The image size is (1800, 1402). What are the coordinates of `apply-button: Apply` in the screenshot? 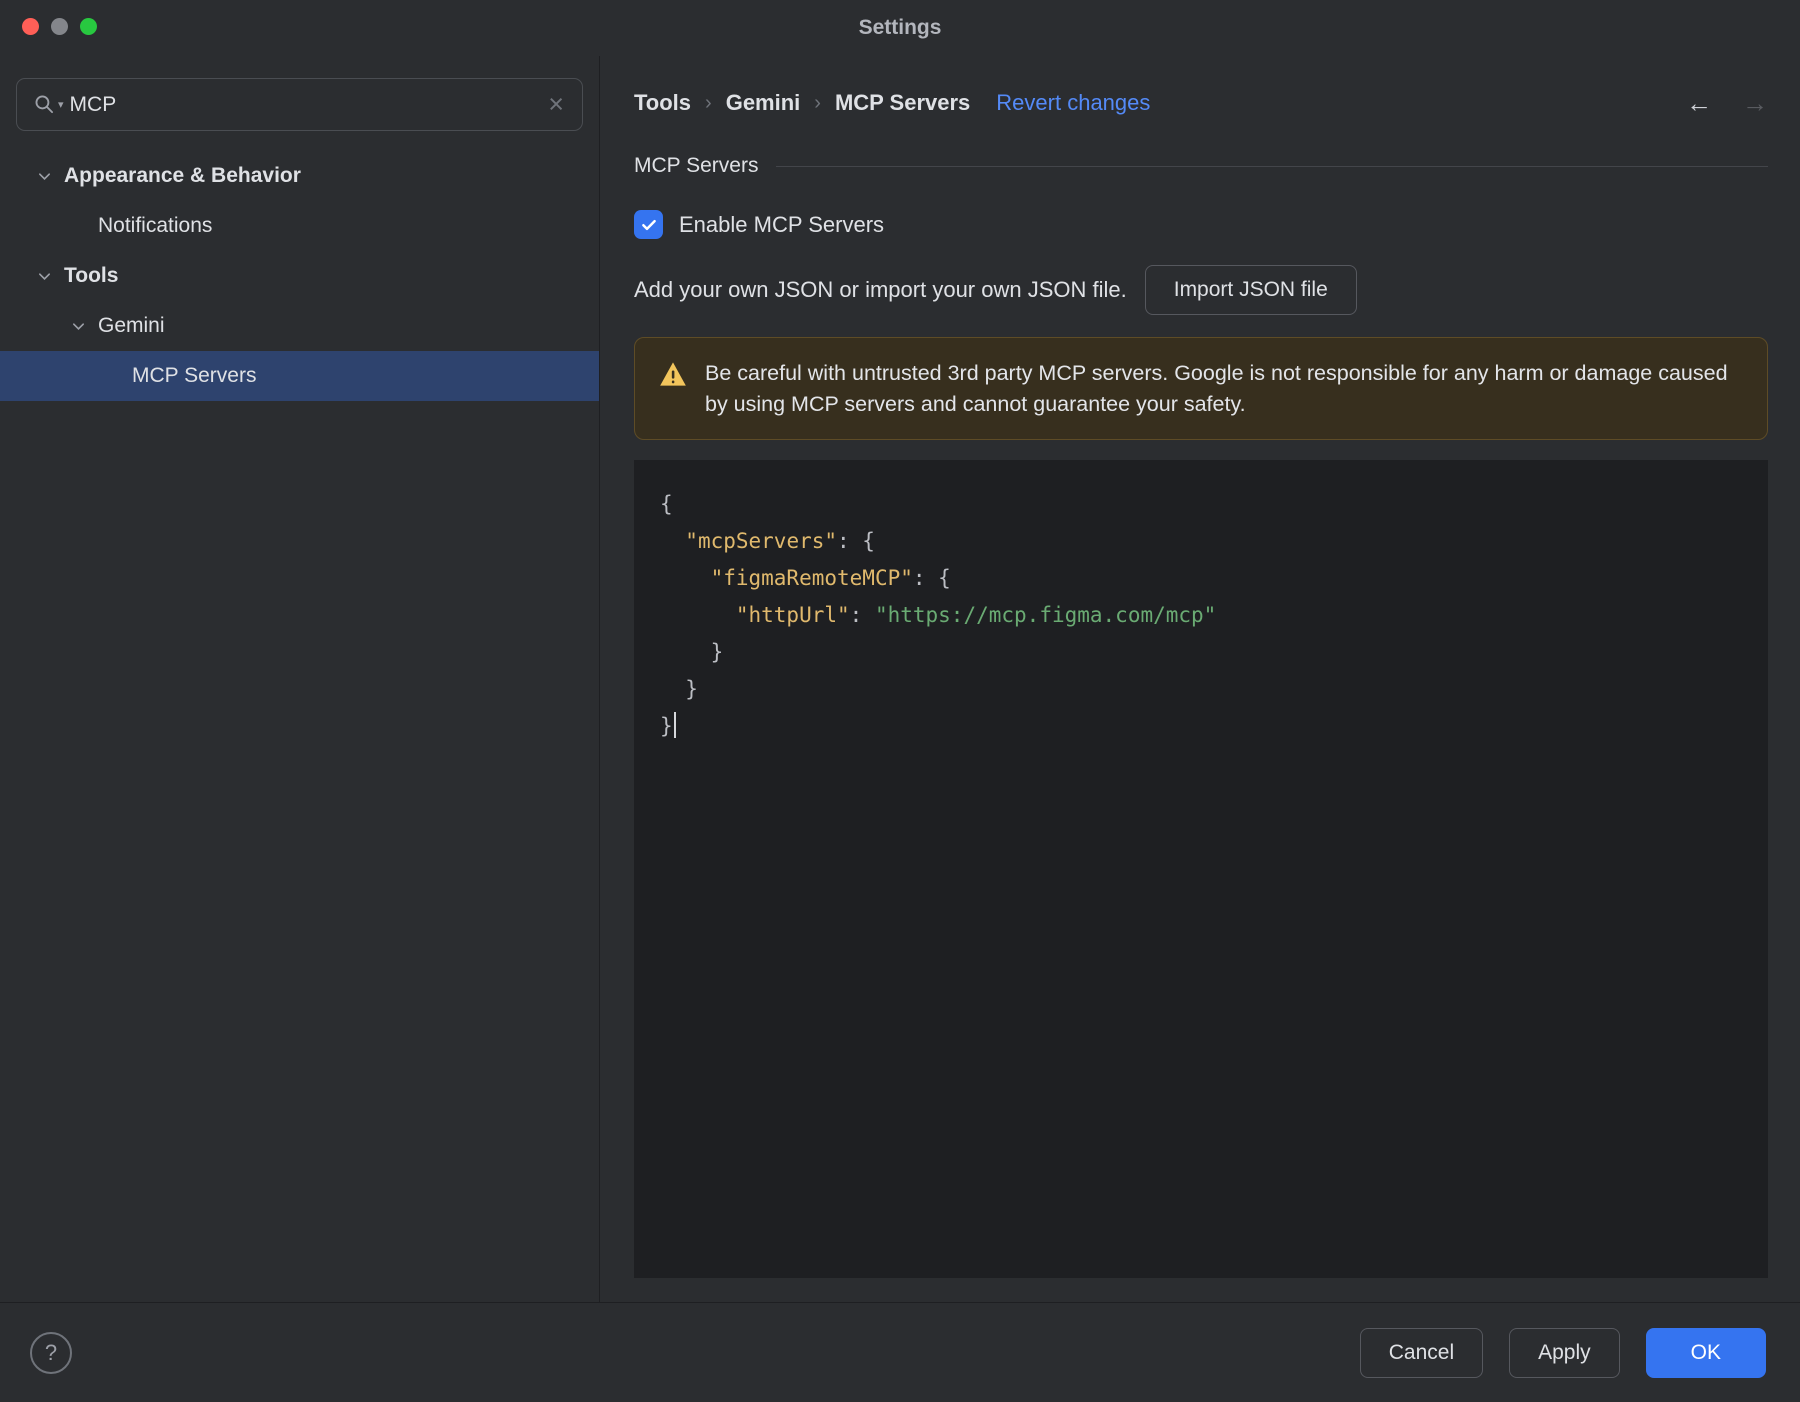 It's located at (1564, 1352).